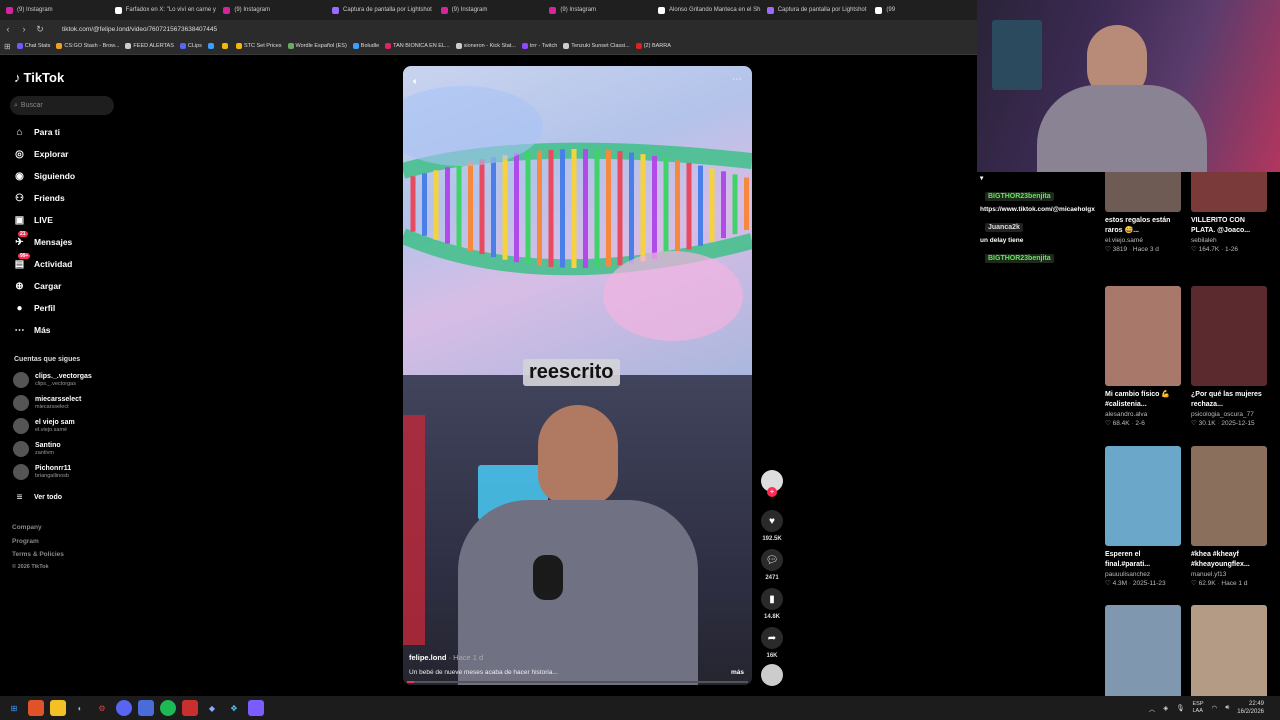 Image resolution: width=1280 pixels, height=720 pixels. What do you see at coordinates (1180, 708) in the screenshot?
I see `mic-icon: 🎙︎` at bounding box center [1180, 708].